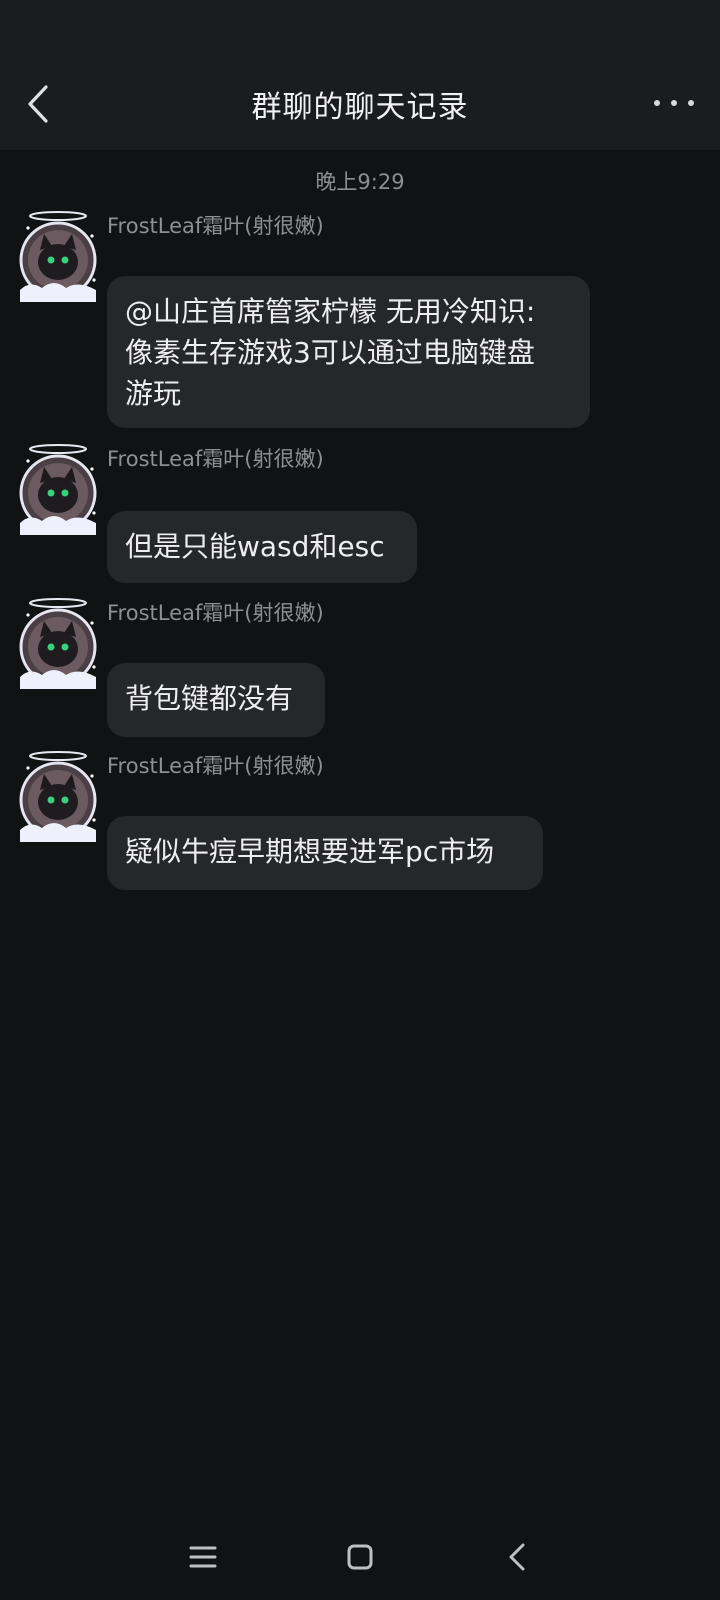 The image size is (720, 1600). What do you see at coordinates (360, 182) in the screenshot?
I see `time-divider: 晚上9:29` at bounding box center [360, 182].